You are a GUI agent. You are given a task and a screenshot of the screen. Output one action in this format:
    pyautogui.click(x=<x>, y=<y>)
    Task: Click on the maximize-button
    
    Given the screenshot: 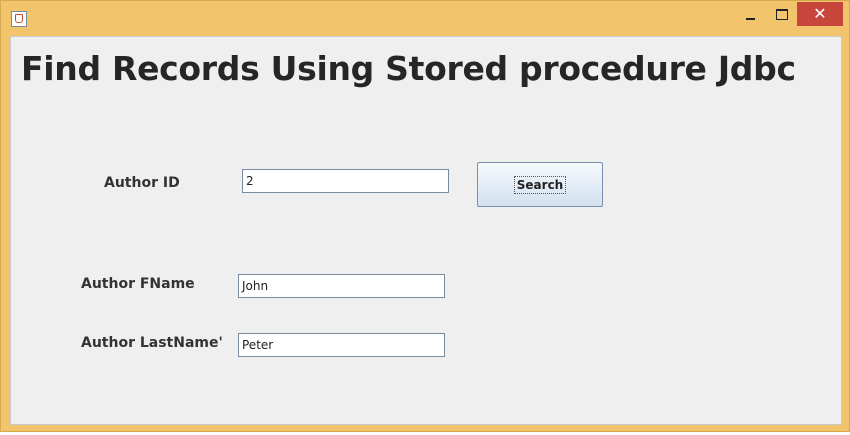 What is the action you would take?
    pyautogui.click(x=782, y=14)
    